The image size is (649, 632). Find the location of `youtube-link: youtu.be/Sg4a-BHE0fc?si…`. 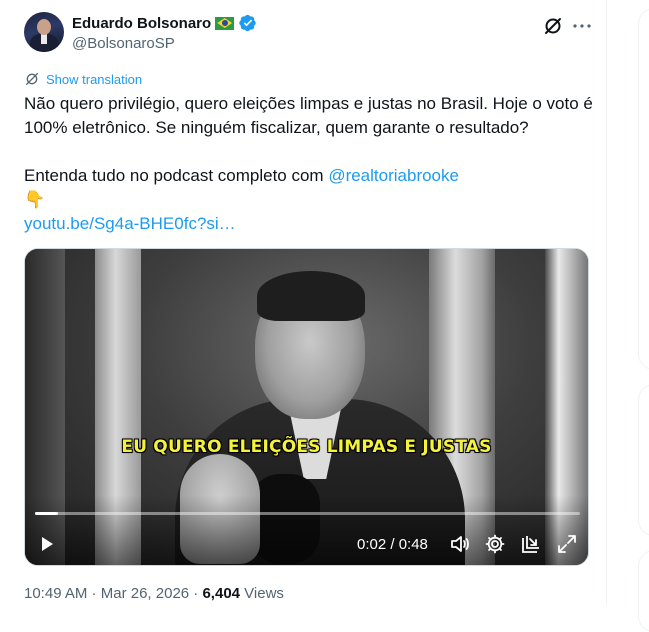

youtube-link: youtu.be/Sg4a-BHE0fc?si… is located at coordinates (130, 223).